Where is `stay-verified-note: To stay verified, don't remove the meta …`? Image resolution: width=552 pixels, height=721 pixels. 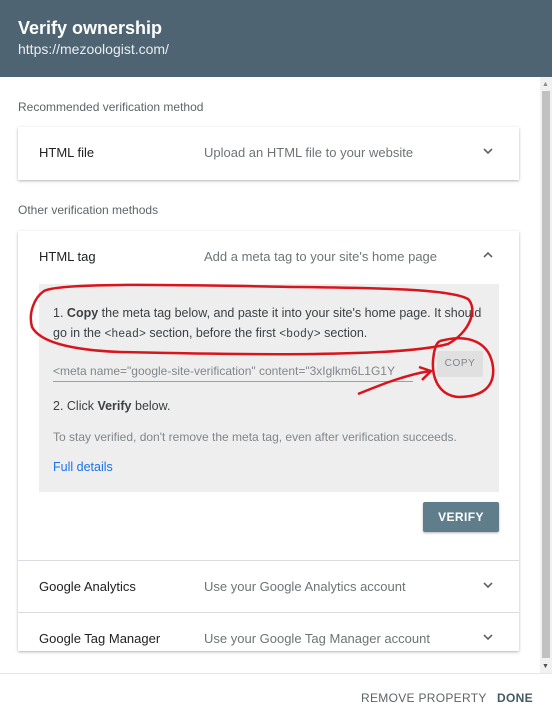 stay-verified-note: To stay verified, don't remove the meta … is located at coordinates (255, 437).